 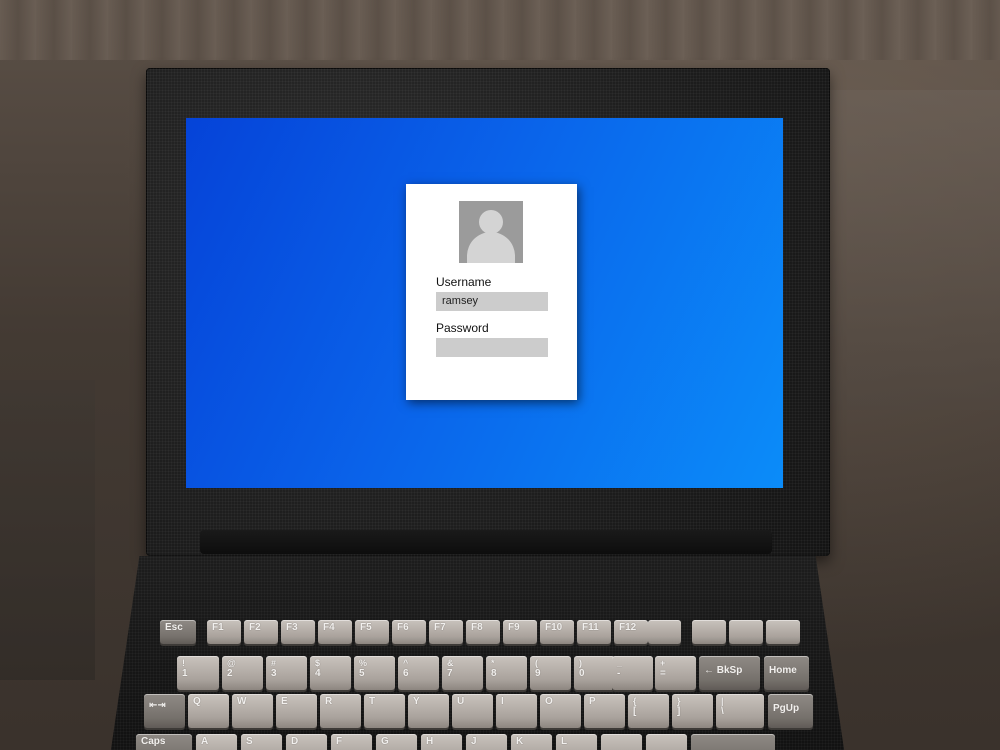 What do you see at coordinates (594, 632) in the screenshot?
I see `key-f11: F11` at bounding box center [594, 632].